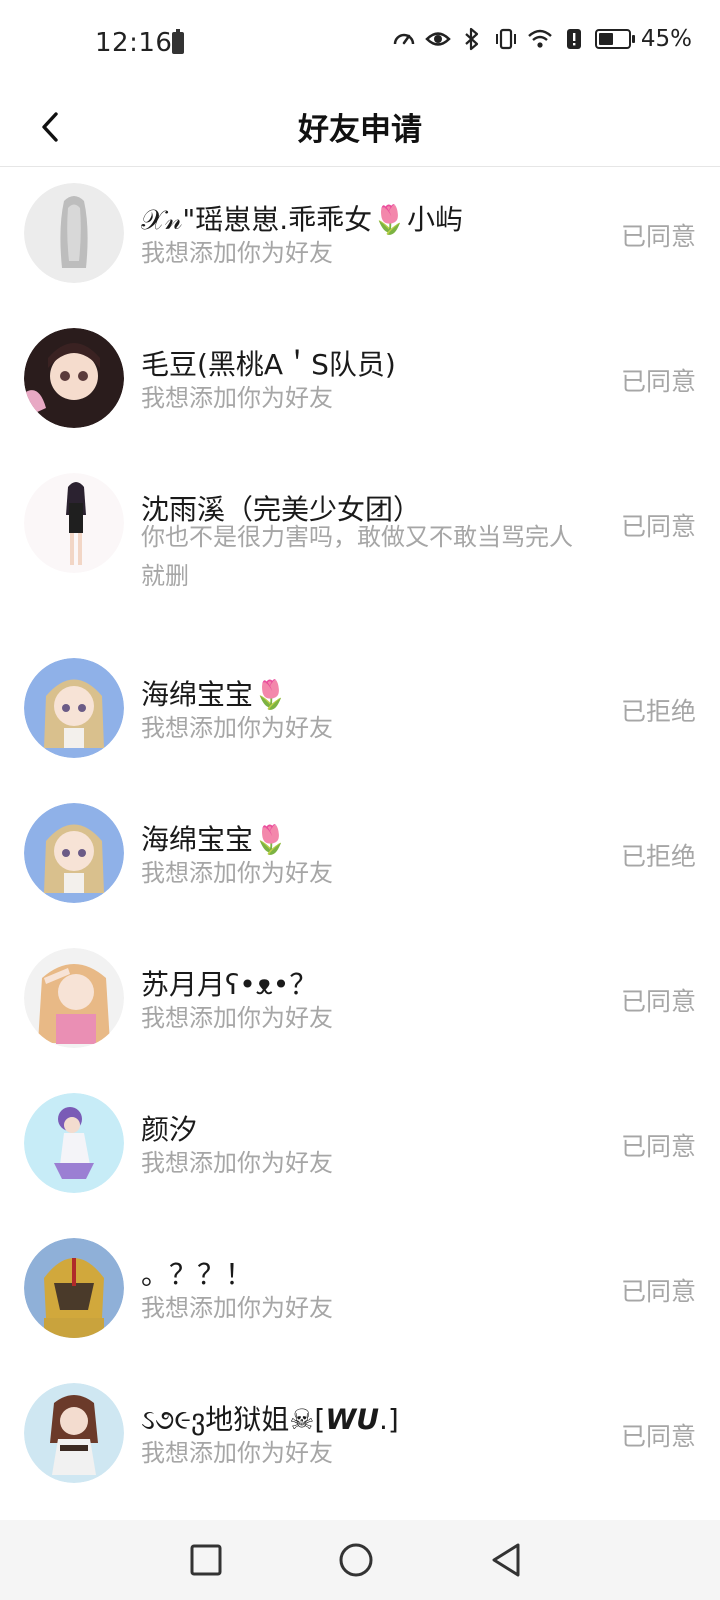  Describe the element at coordinates (505, 39) in the screenshot. I see `vibrate-icon` at that location.